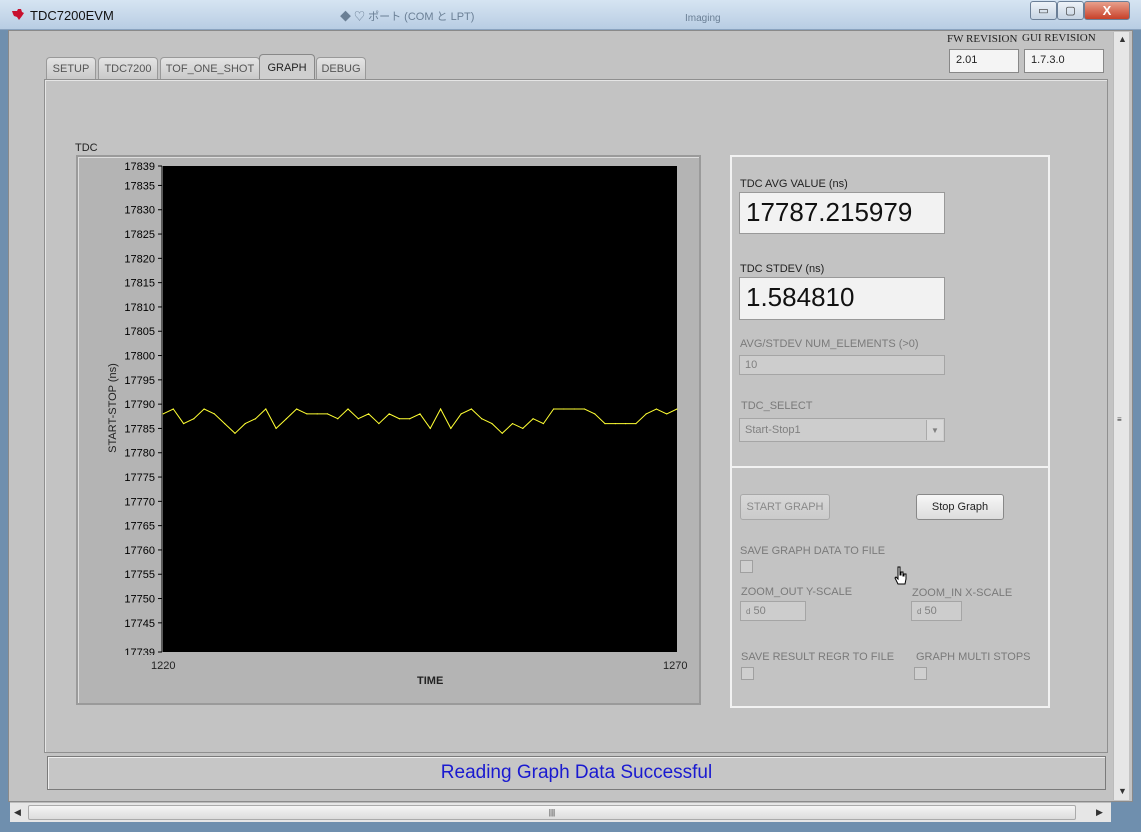  I want to click on y-tick-label: 17775, so click(139, 478).